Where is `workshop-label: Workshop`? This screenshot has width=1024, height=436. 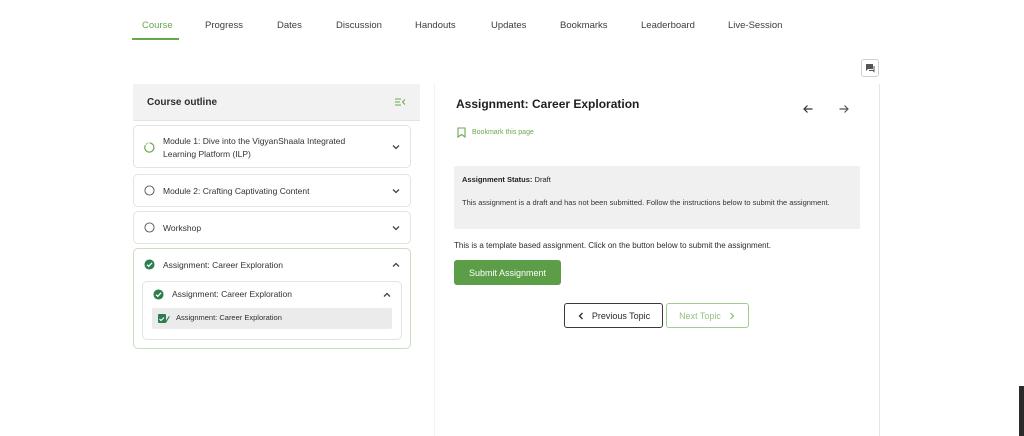
workshop-label: Workshop is located at coordinates (182, 228).